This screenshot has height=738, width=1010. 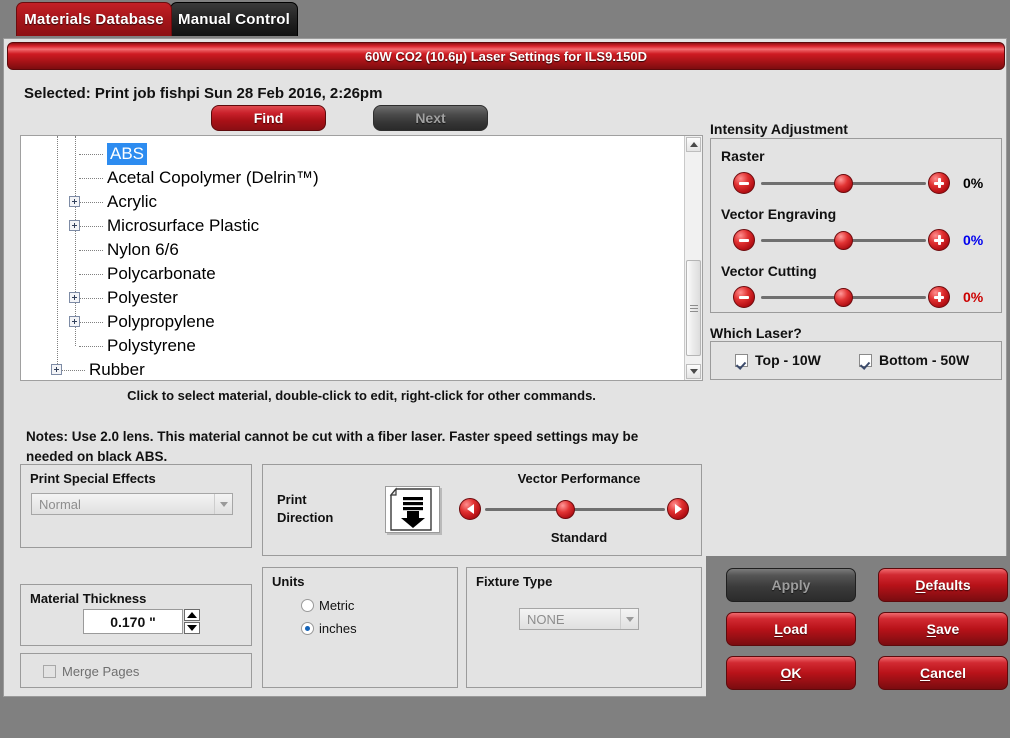 What do you see at coordinates (161, 274) in the screenshot?
I see `tree-item: Polycarbonate` at bounding box center [161, 274].